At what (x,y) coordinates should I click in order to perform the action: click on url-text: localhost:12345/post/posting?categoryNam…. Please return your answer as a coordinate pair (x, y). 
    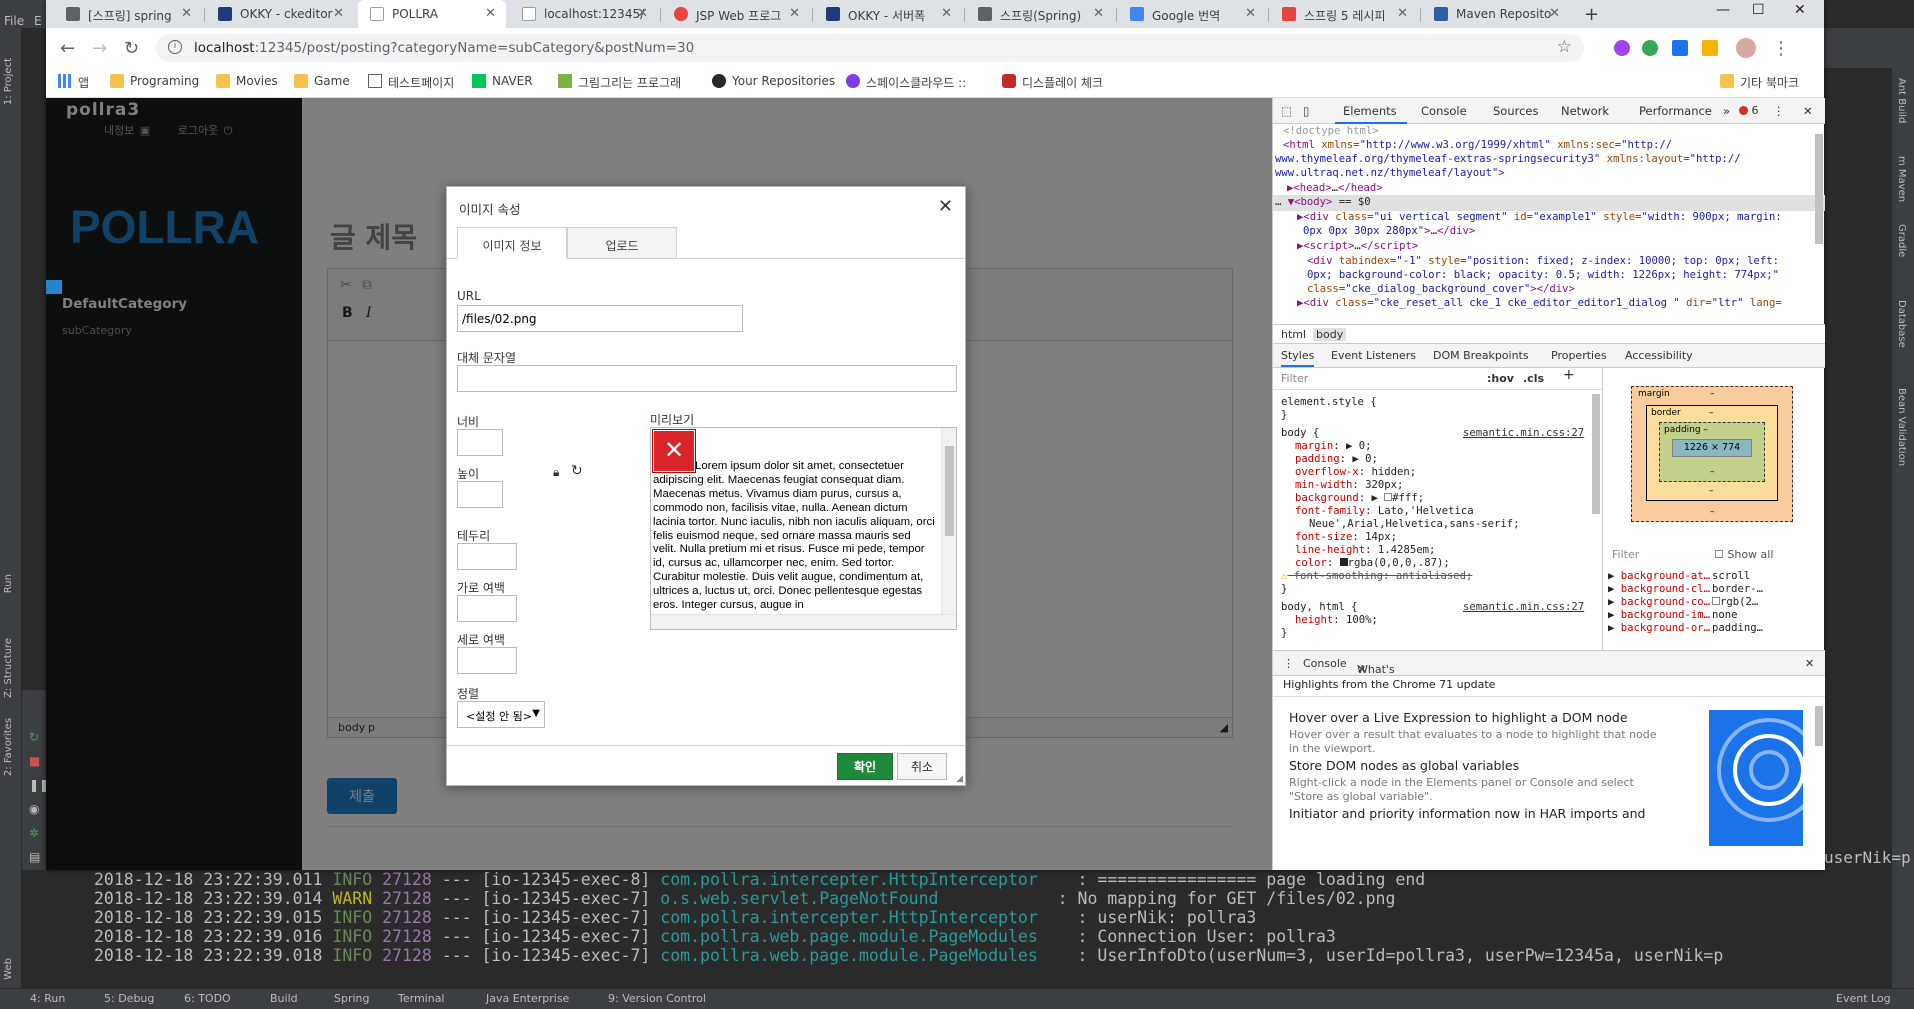
    Looking at the image, I should click on (444, 48).